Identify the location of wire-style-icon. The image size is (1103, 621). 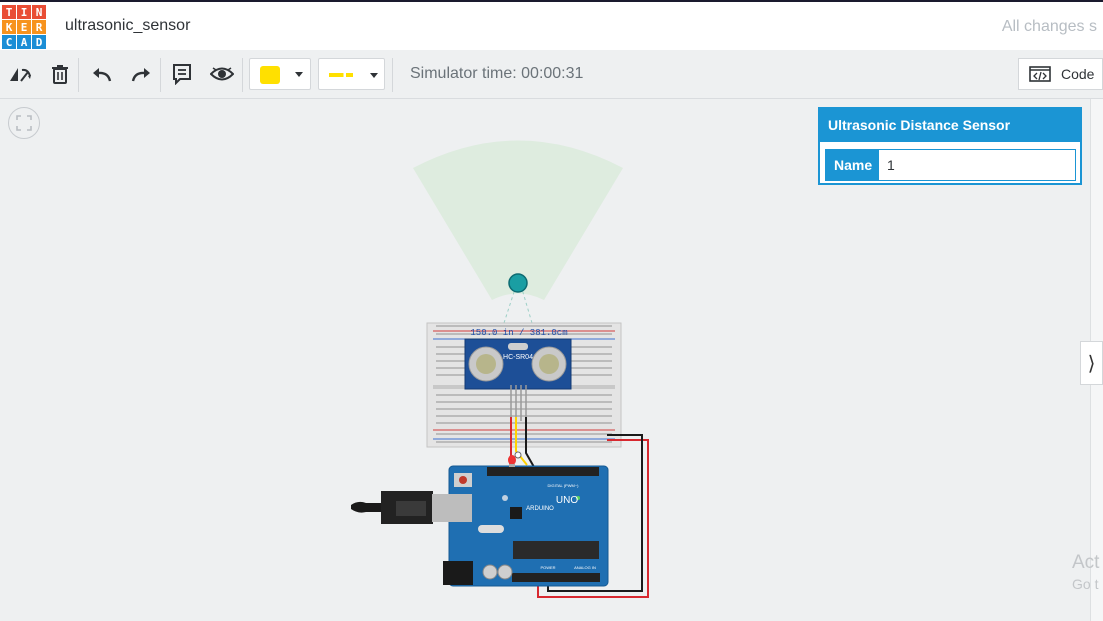
(341, 75).